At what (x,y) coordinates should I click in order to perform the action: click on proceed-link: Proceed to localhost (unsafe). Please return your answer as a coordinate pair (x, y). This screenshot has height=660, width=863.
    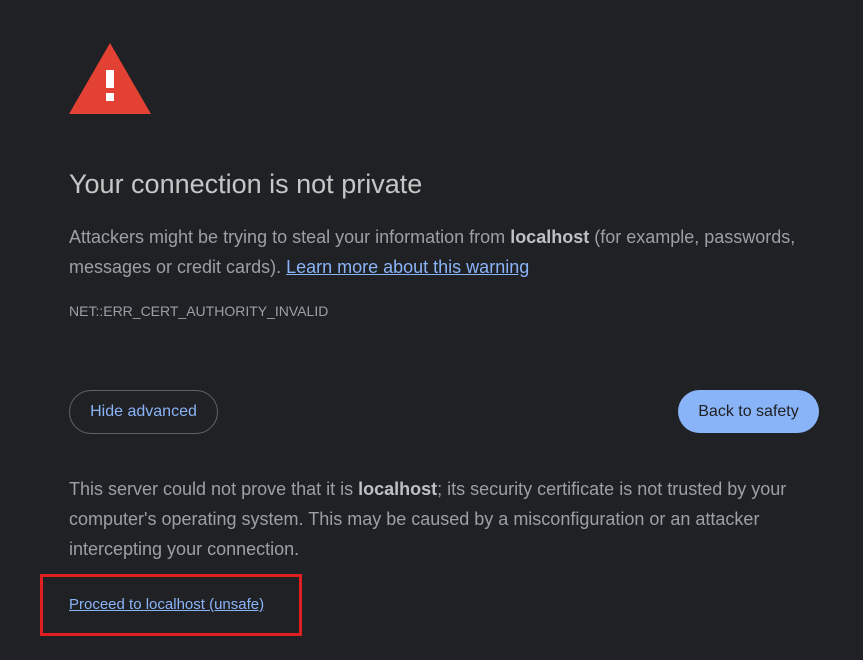
    Looking at the image, I should click on (166, 605).